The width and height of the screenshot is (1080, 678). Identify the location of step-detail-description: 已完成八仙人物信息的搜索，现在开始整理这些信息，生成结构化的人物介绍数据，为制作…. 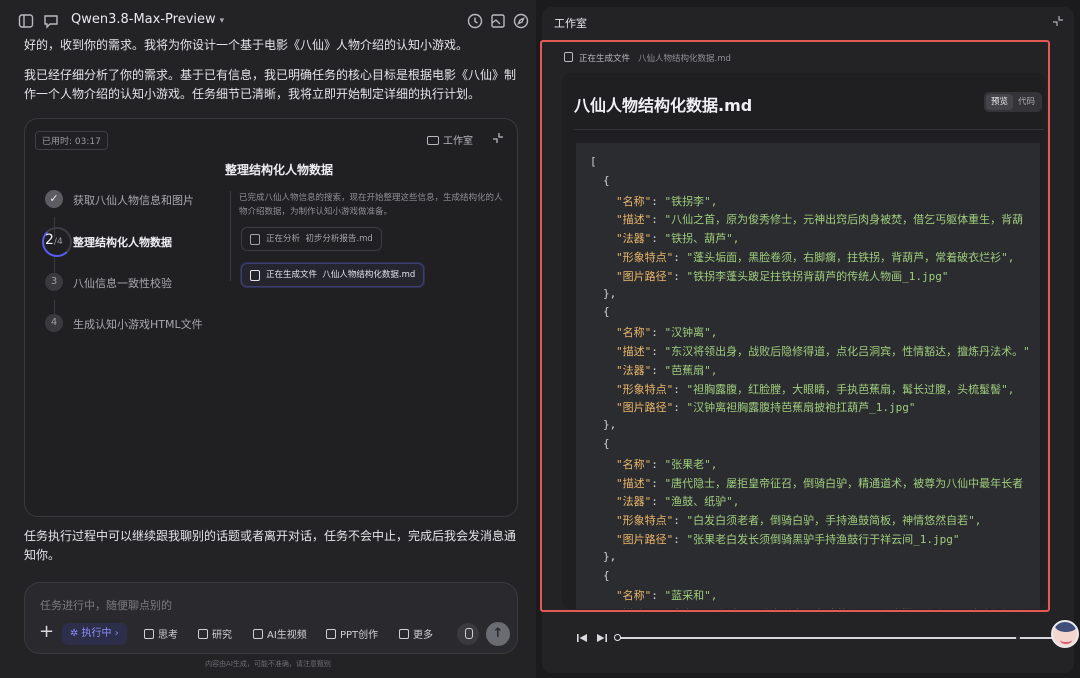
(371, 205).